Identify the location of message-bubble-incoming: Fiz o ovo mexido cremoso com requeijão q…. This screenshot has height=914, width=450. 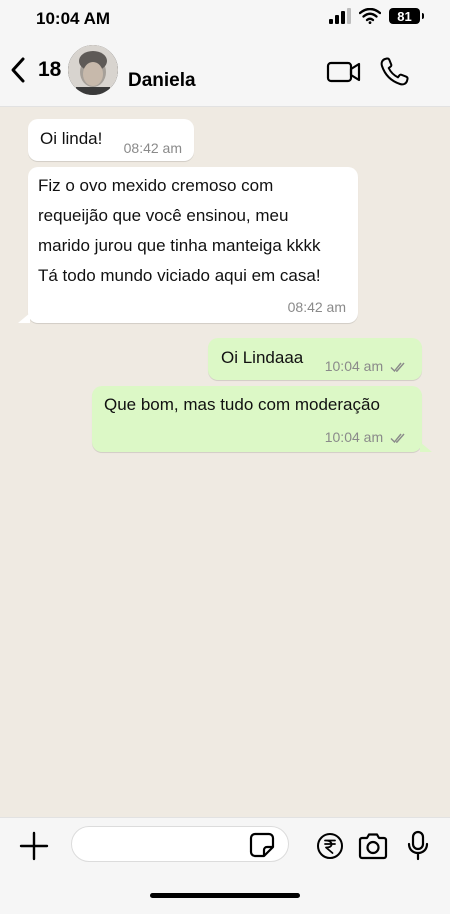
(188, 245).